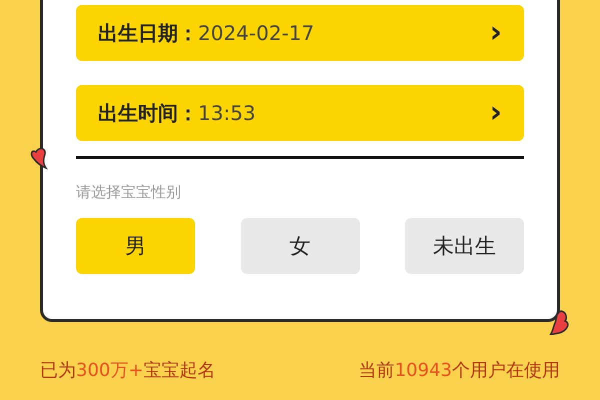  What do you see at coordinates (300, 246) in the screenshot?
I see `gender-option: 女` at bounding box center [300, 246].